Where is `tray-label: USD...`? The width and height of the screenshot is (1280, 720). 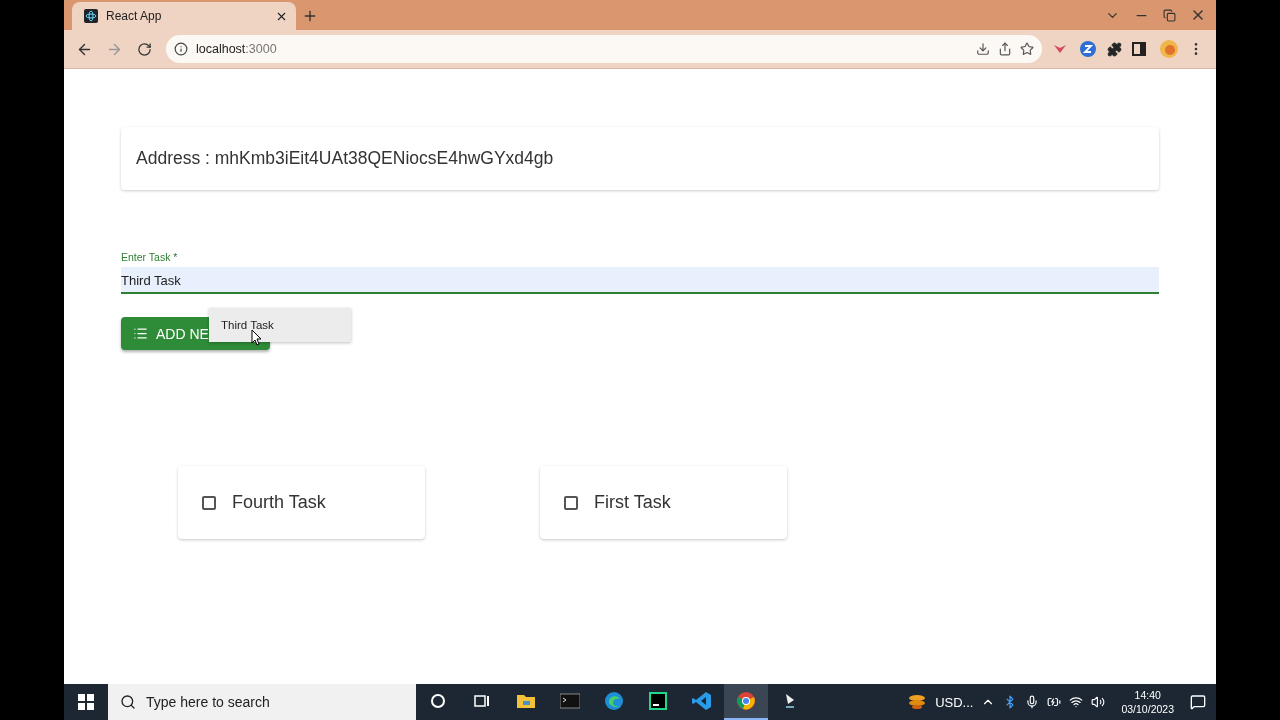 tray-label: USD... is located at coordinates (954, 702).